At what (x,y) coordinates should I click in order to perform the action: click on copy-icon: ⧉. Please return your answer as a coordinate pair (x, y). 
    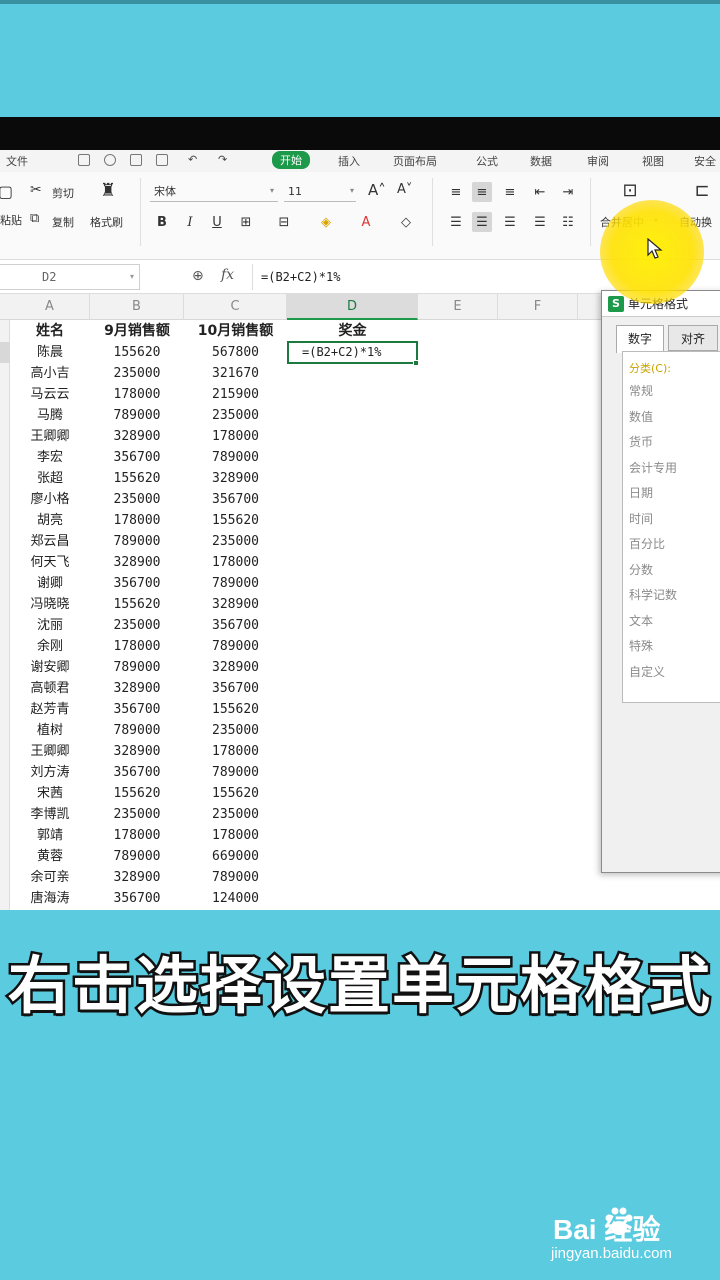
    Looking at the image, I should click on (34, 218).